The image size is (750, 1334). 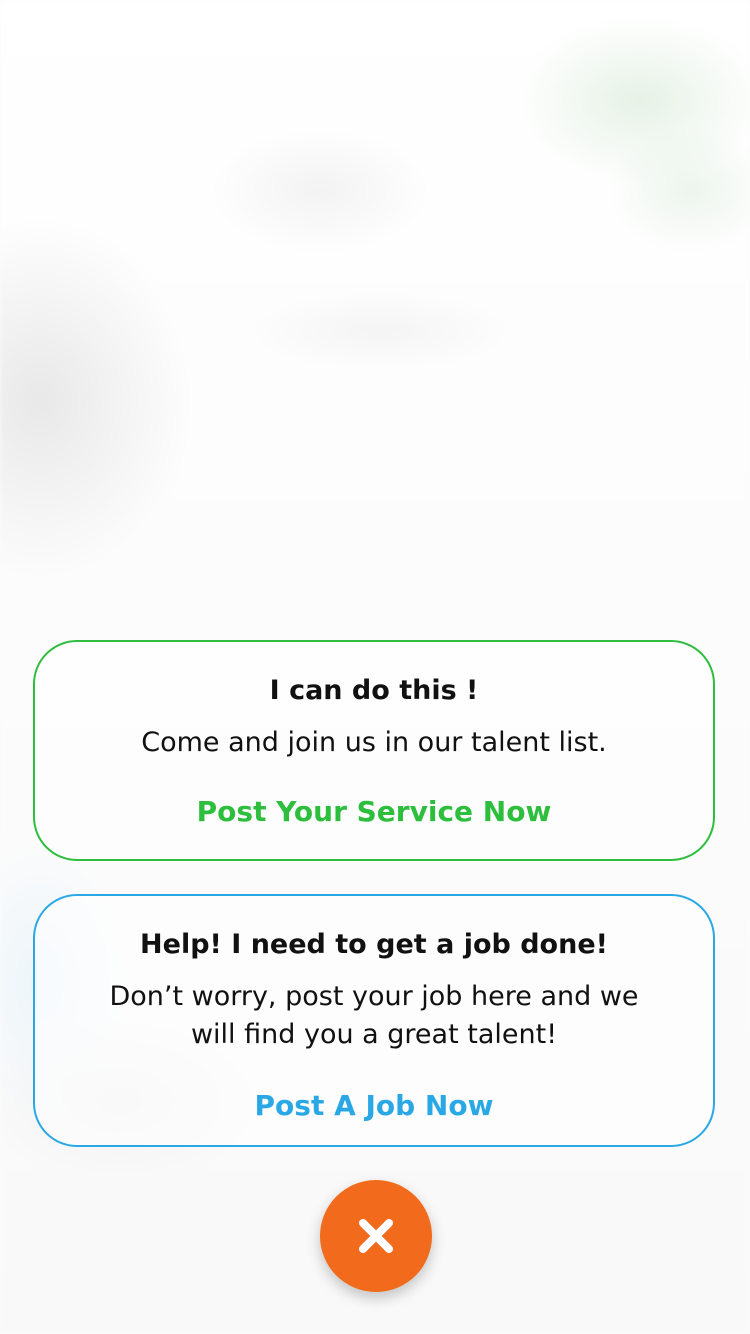 What do you see at coordinates (374, 944) in the screenshot?
I see `job-card-title: Help! I need to get a job done!` at bounding box center [374, 944].